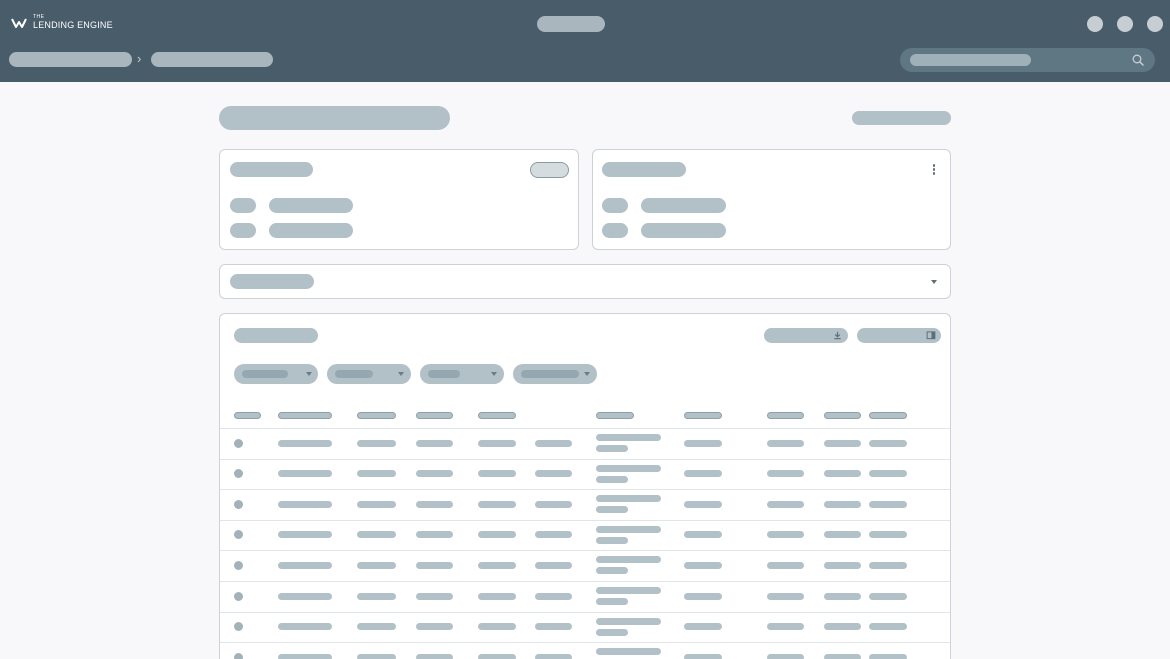 The image size is (1170, 659). Describe the element at coordinates (934, 170) in the screenshot. I see `kebab-menu-icon` at that location.